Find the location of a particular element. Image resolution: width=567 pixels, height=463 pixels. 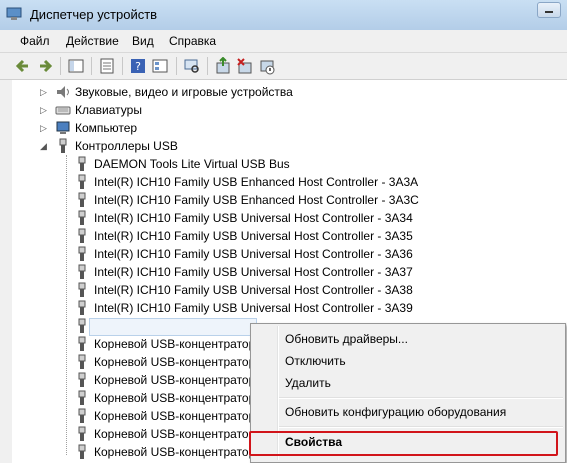

menu-file: Файл is located at coordinates (35, 41).